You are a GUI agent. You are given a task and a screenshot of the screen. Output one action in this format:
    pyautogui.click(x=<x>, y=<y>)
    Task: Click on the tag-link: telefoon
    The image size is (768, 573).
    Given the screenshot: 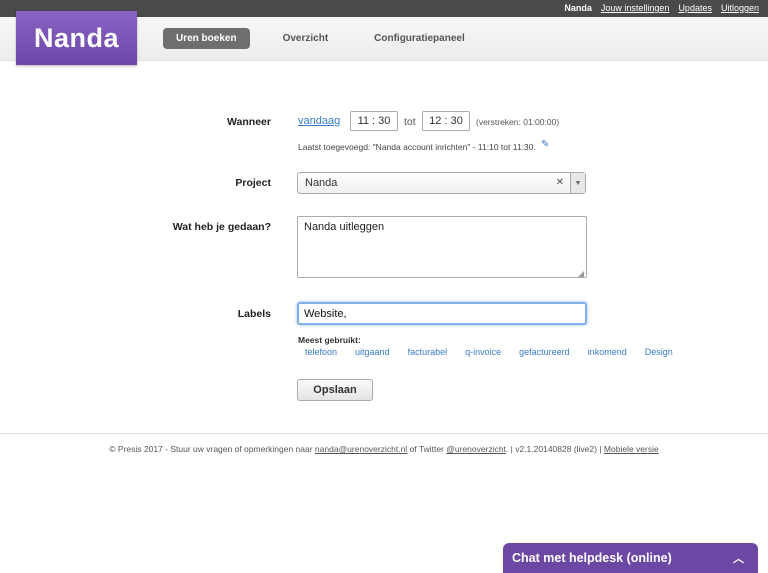 What is the action you would take?
    pyautogui.click(x=321, y=352)
    